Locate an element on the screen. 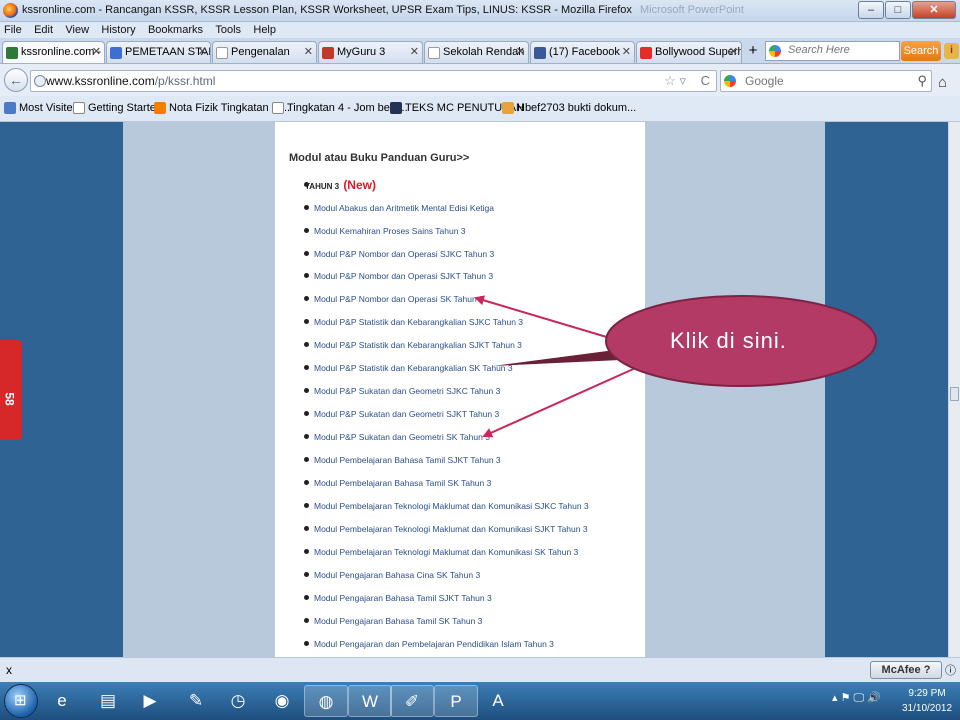 This screenshot has height=720, width=960. vertical-scrollbar is located at coordinates (954, 389).